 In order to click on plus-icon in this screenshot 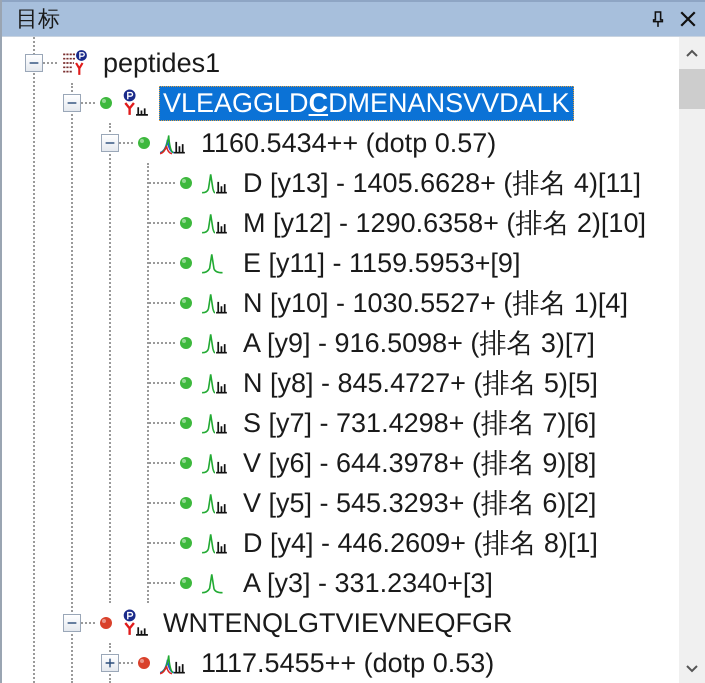, I will do `click(110, 663)`.